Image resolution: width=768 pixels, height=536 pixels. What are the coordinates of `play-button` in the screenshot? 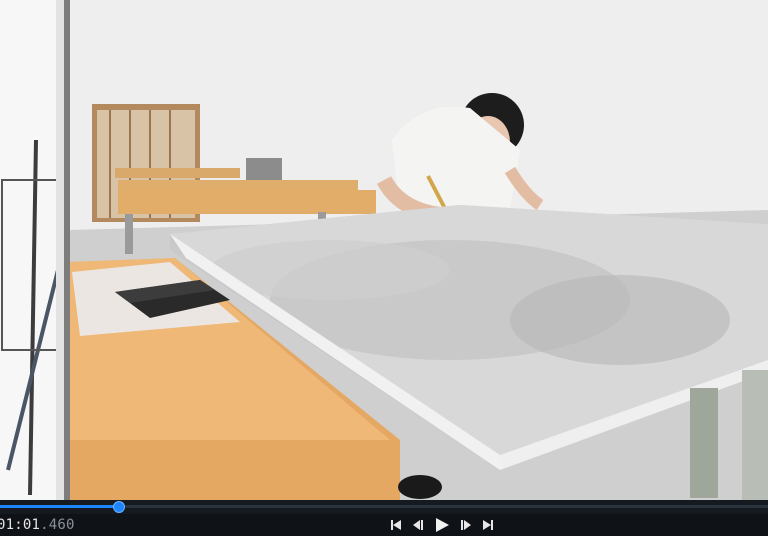 It's located at (442, 525).